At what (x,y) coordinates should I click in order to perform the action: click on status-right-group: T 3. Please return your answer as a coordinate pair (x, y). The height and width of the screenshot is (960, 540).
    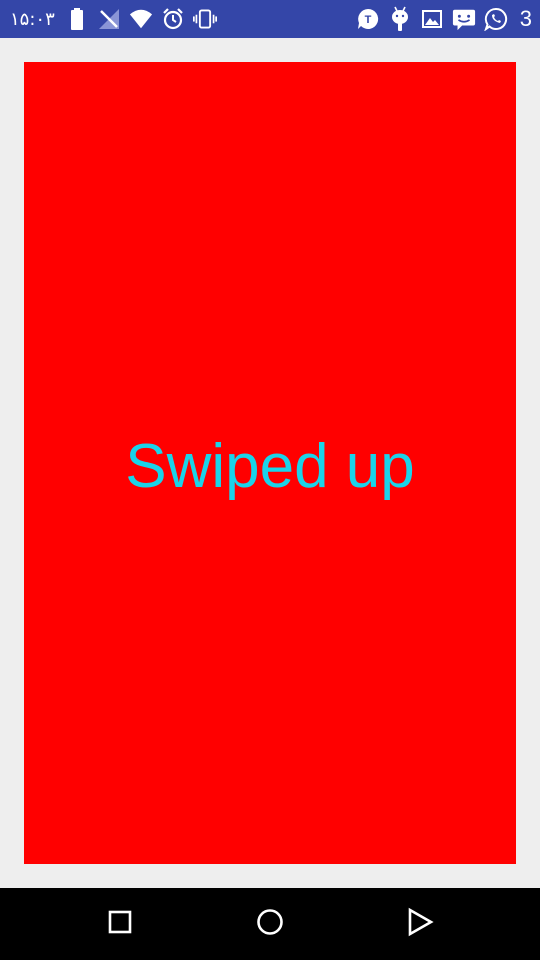
    Looking at the image, I should click on (444, 19).